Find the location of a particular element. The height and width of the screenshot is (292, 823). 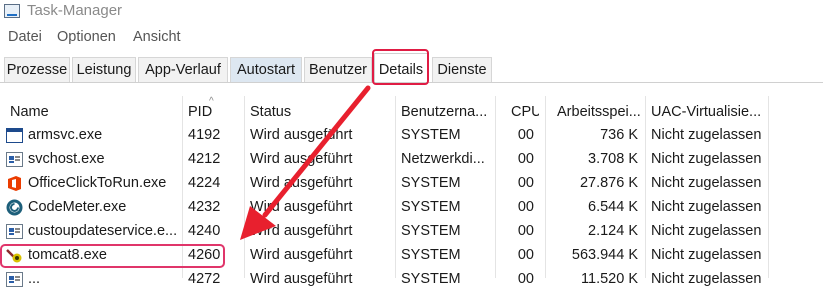

process-memory: 11.520 K is located at coordinates (609, 279).